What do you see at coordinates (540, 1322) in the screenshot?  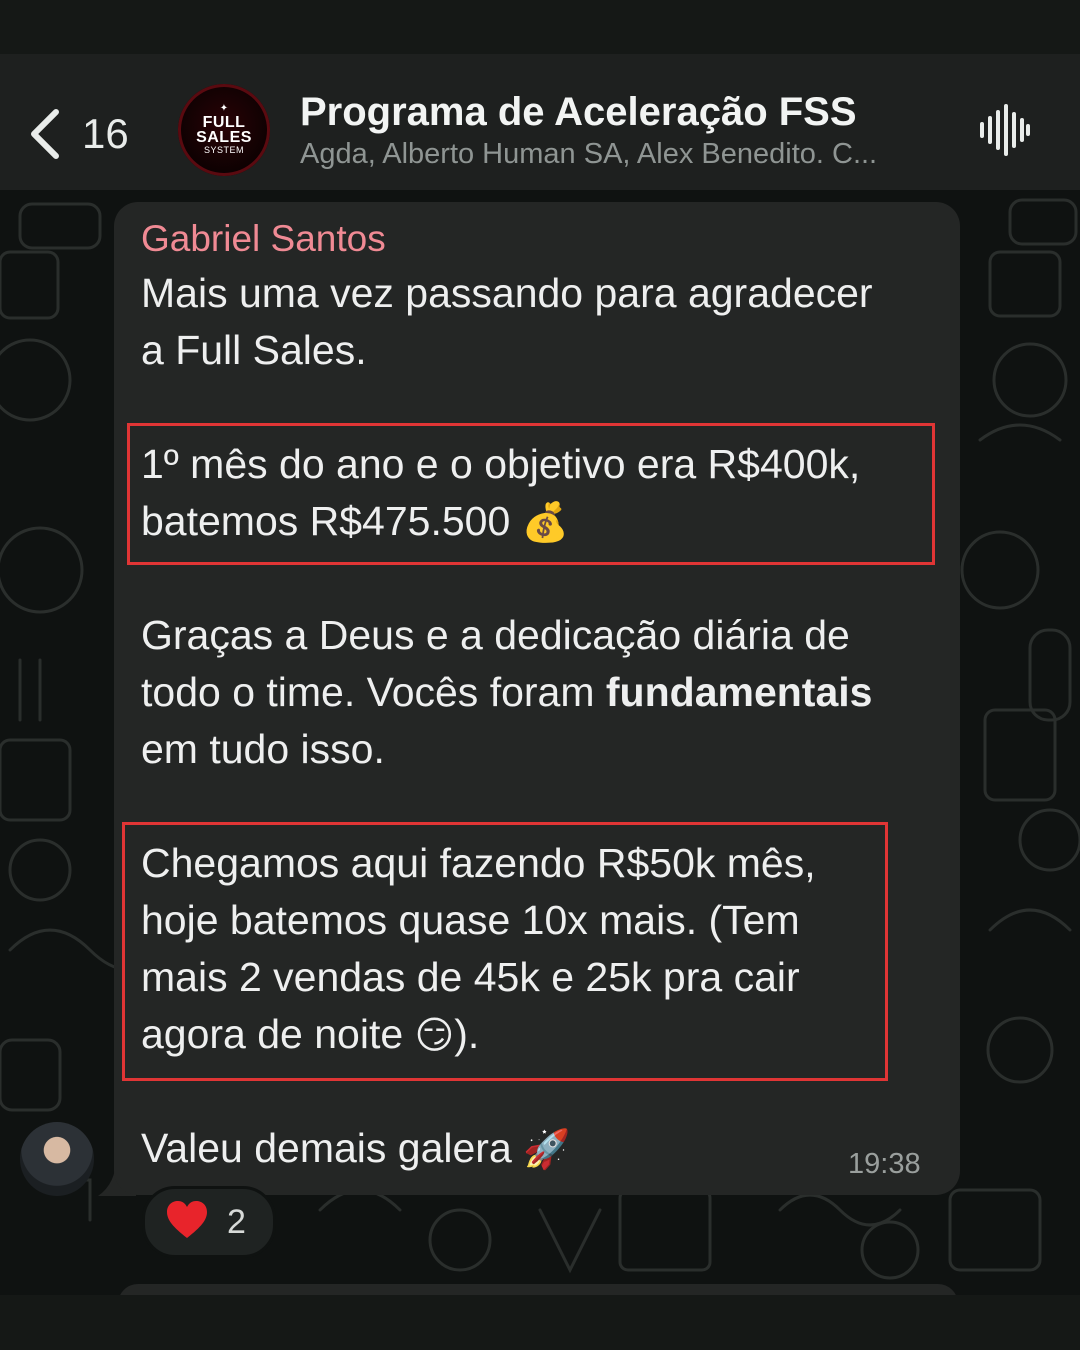 I see `bottom-bar` at bounding box center [540, 1322].